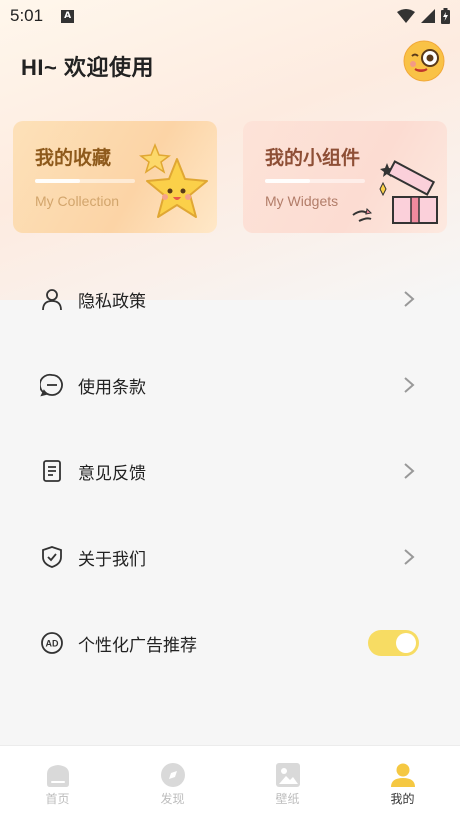 The width and height of the screenshot is (460, 819). Describe the element at coordinates (137, 645) in the screenshot. I see `menu-label: 个性化广告推荐` at that location.